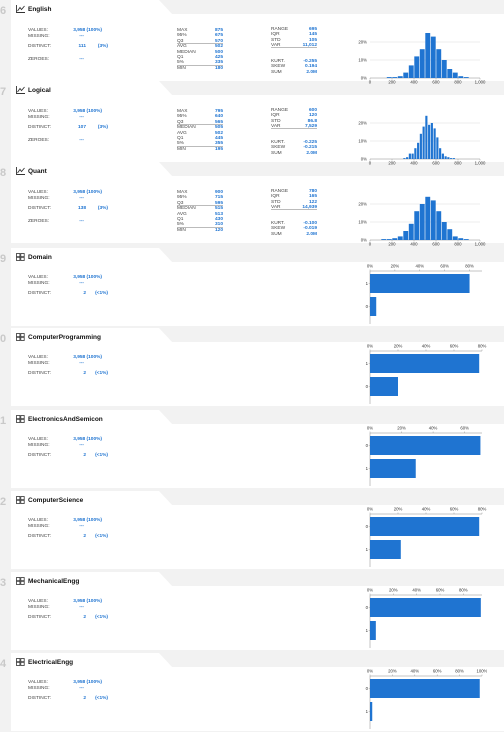 The image size is (504, 732). I want to click on column-title: MechanicalEngg, so click(47, 581).